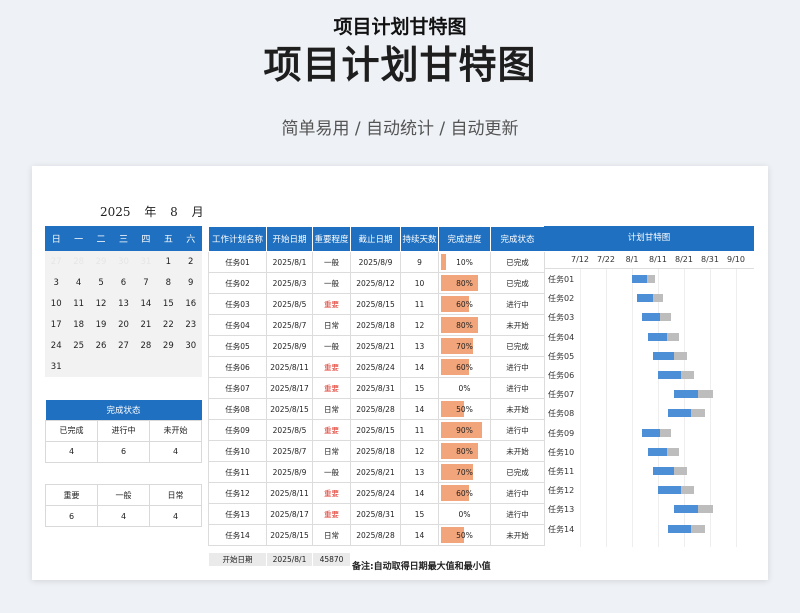 The height and width of the screenshot is (613, 800). I want to click on calendar-day: 6, so click(123, 282).